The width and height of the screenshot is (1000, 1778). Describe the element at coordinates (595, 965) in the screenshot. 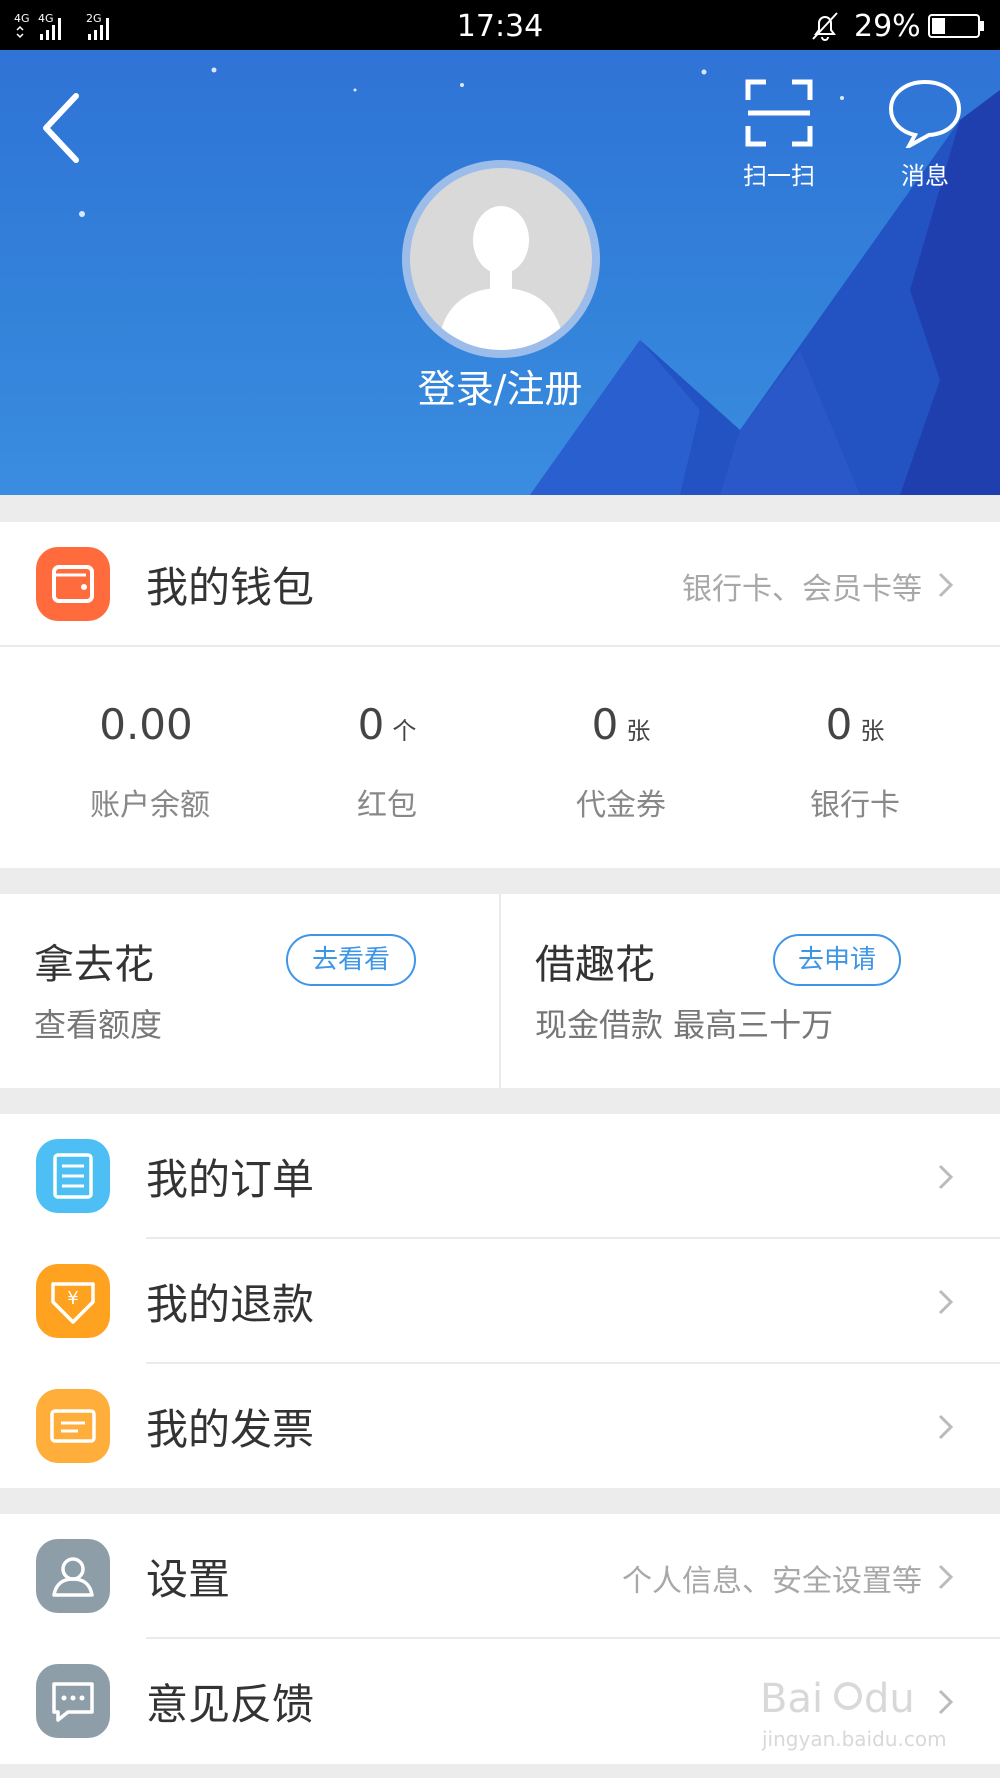

I see `credit-name: 借趣花` at that location.